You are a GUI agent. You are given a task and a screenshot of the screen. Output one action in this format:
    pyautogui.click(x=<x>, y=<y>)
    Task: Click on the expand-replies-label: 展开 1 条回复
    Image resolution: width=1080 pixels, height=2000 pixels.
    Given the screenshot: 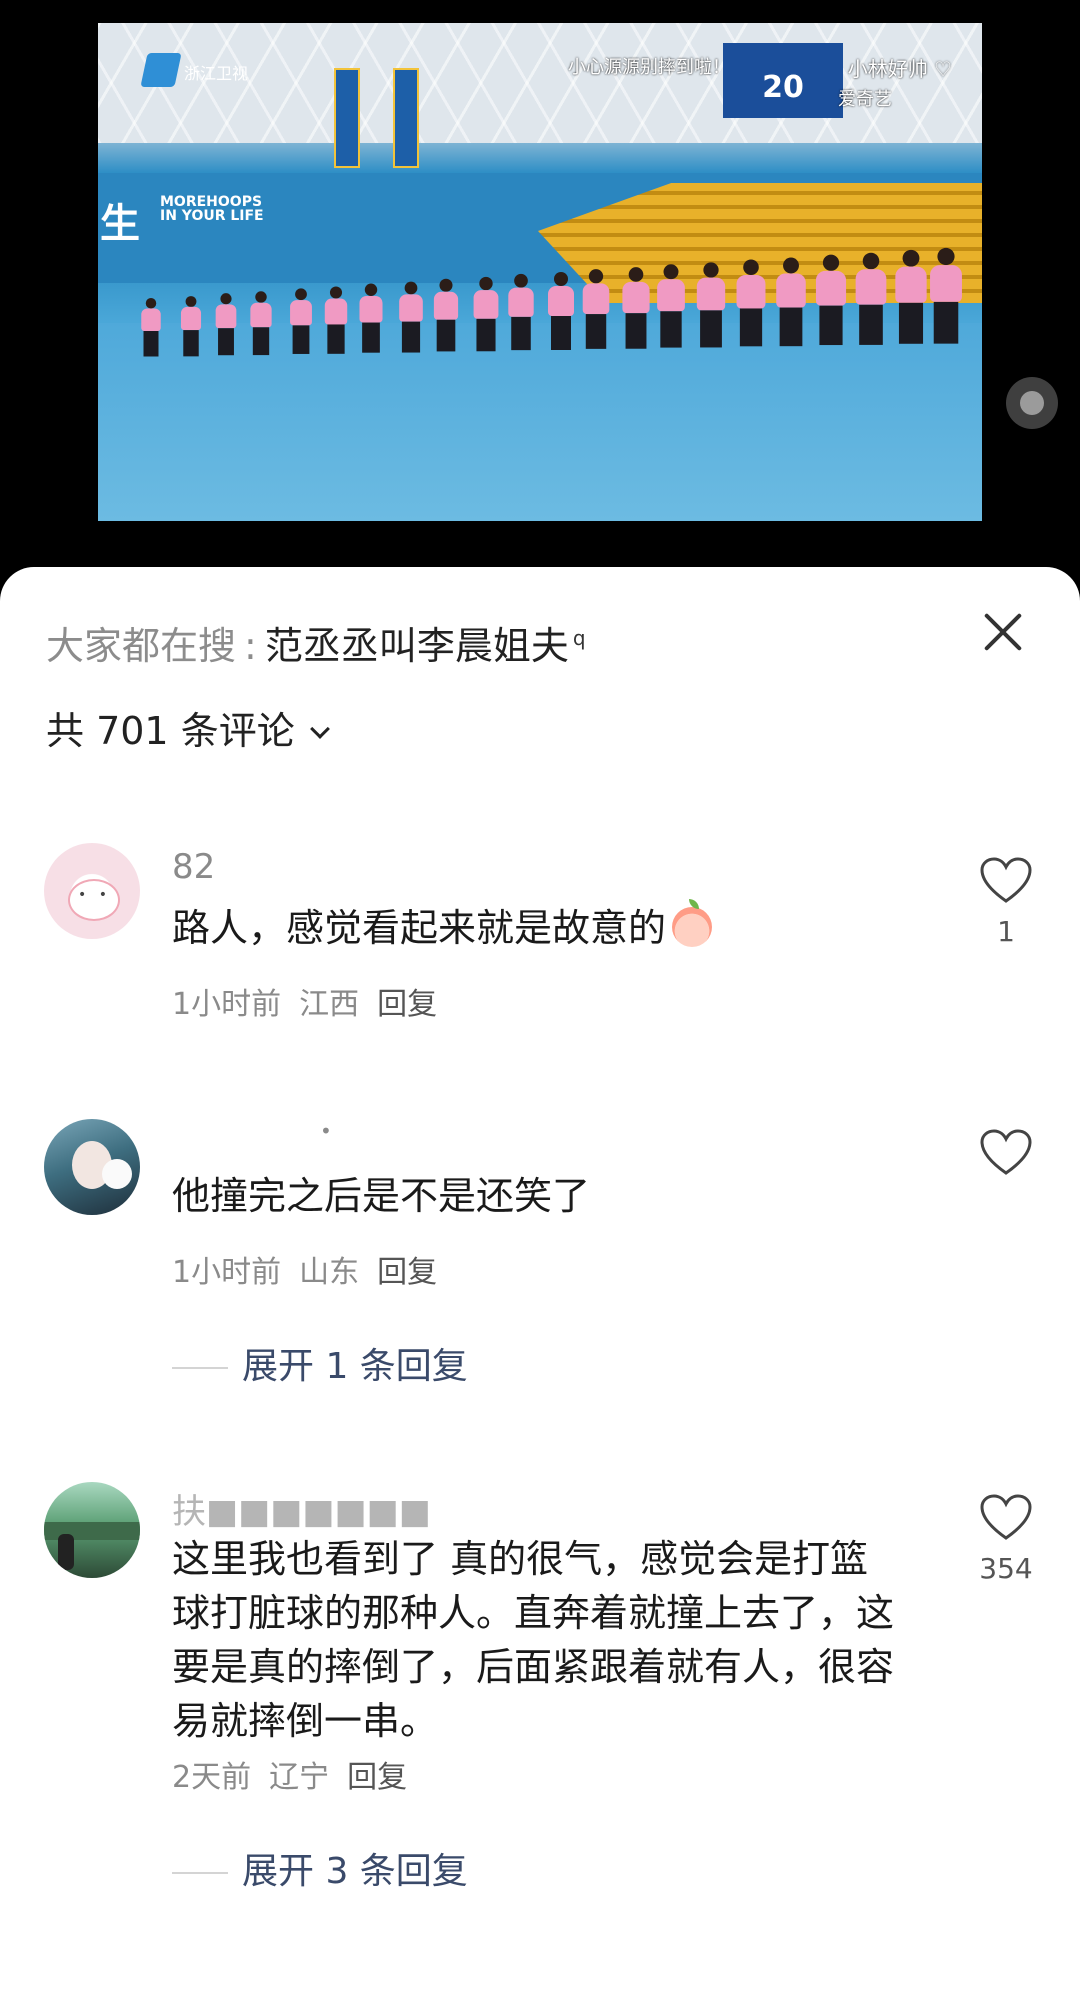 What is the action you would take?
    pyautogui.click(x=355, y=1366)
    